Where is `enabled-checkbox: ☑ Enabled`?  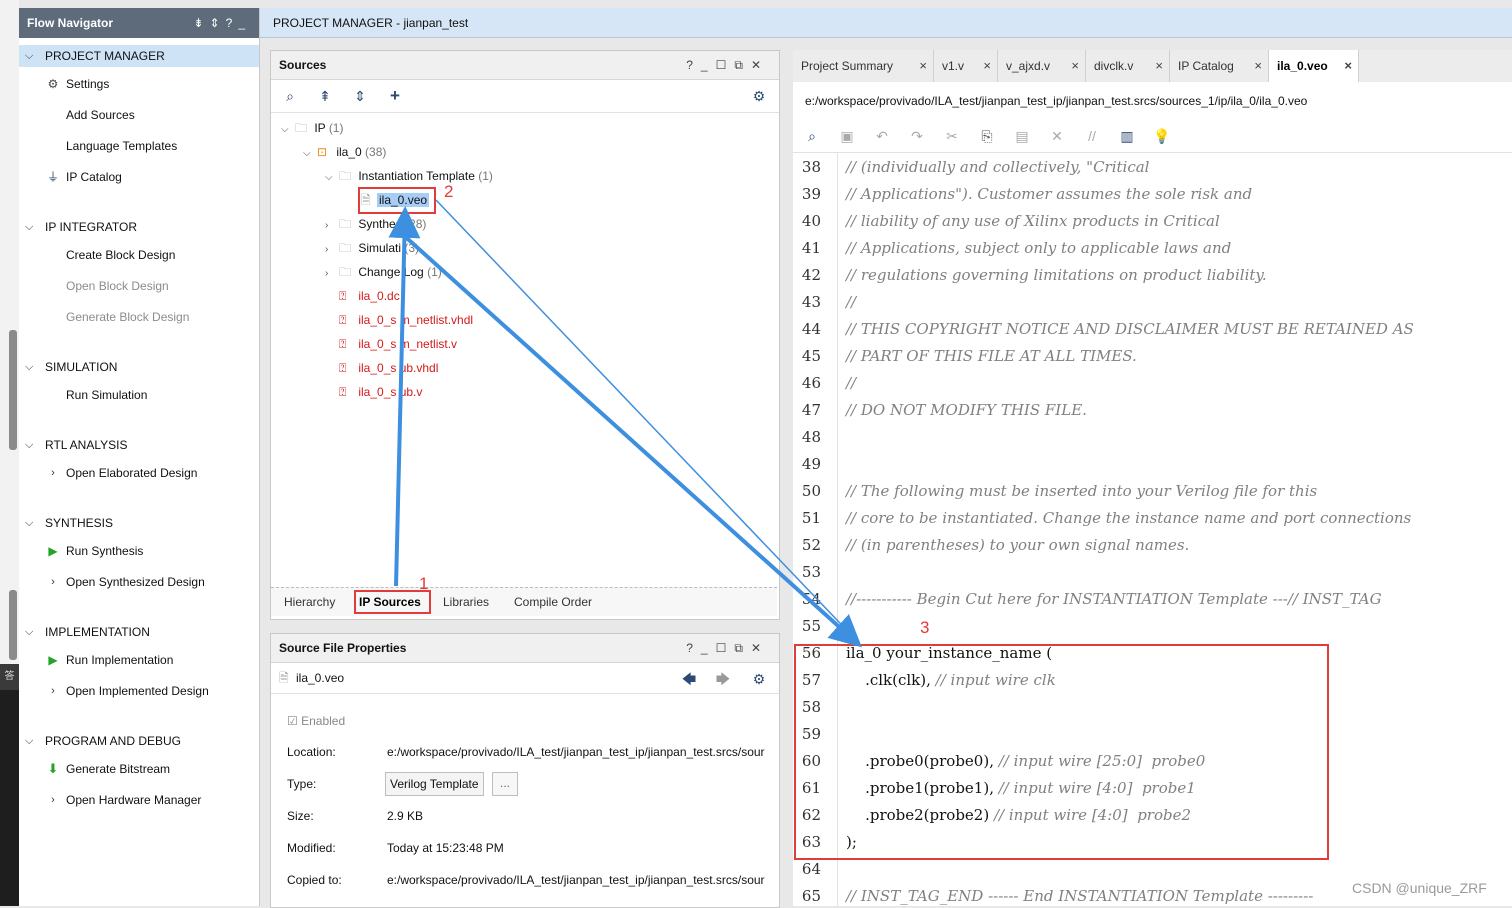 enabled-checkbox: ☑ Enabled is located at coordinates (316, 721).